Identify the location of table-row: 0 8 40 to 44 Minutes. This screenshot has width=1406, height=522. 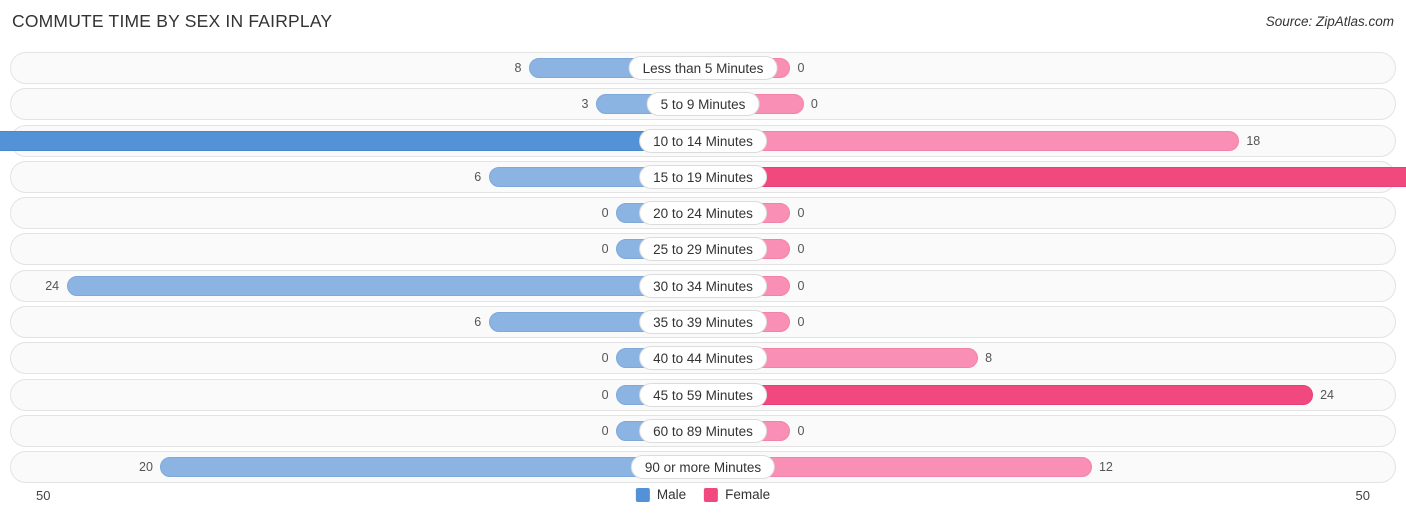
(703, 358).